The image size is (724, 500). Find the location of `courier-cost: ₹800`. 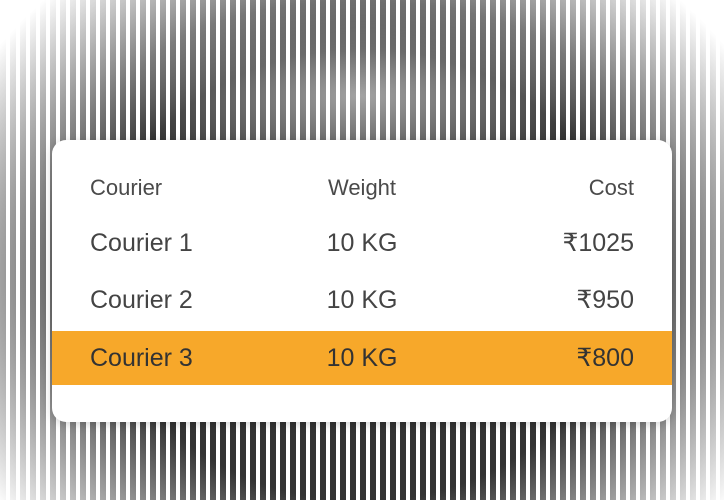

courier-cost: ₹800 is located at coordinates (605, 358).